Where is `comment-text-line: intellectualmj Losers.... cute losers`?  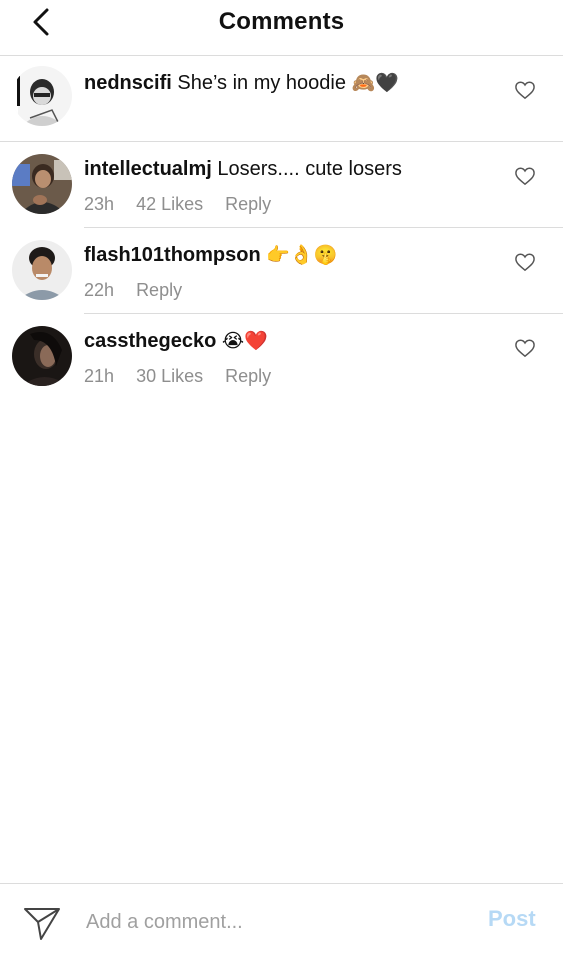
comment-text-line: intellectualmj Losers.... cute losers is located at coordinates (243, 169).